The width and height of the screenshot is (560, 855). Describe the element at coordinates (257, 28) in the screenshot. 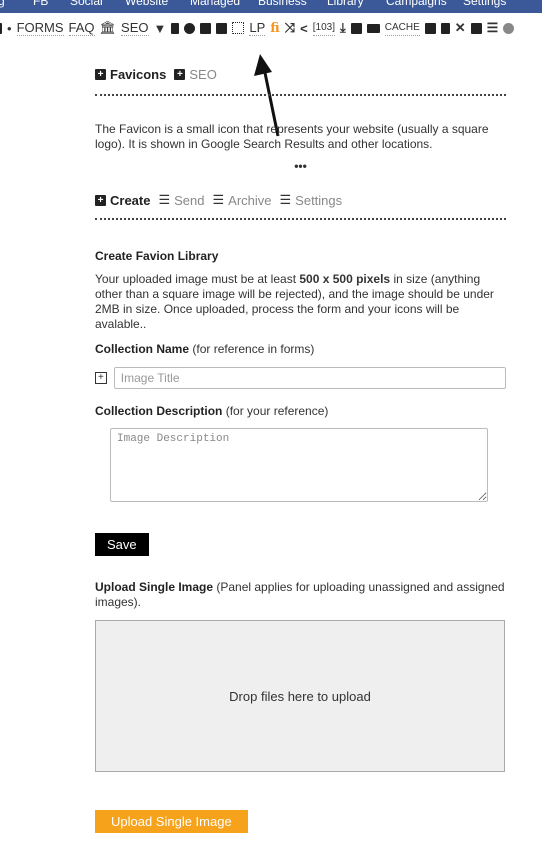

I see `lp-link: LP` at that location.